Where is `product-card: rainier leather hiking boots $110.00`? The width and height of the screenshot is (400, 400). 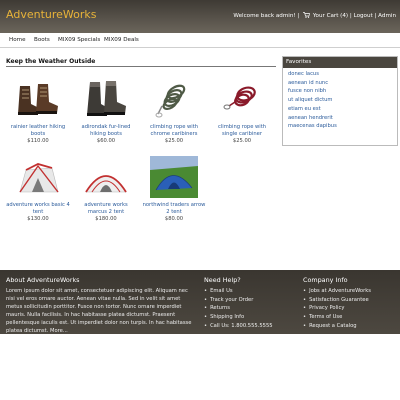
product-card: rainier leather hiking boots $110.00 is located at coordinates (38, 111).